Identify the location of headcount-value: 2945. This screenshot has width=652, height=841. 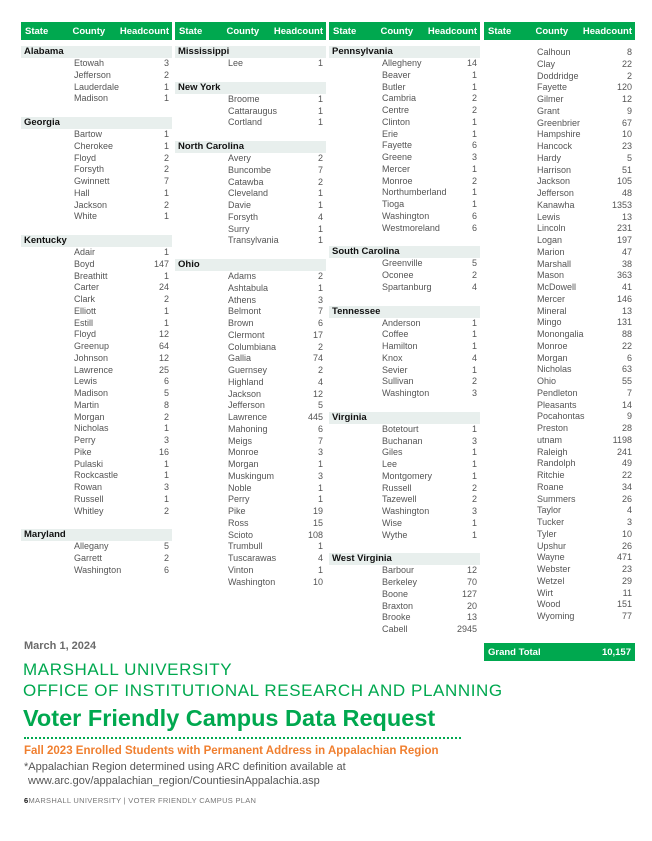
(466, 629).